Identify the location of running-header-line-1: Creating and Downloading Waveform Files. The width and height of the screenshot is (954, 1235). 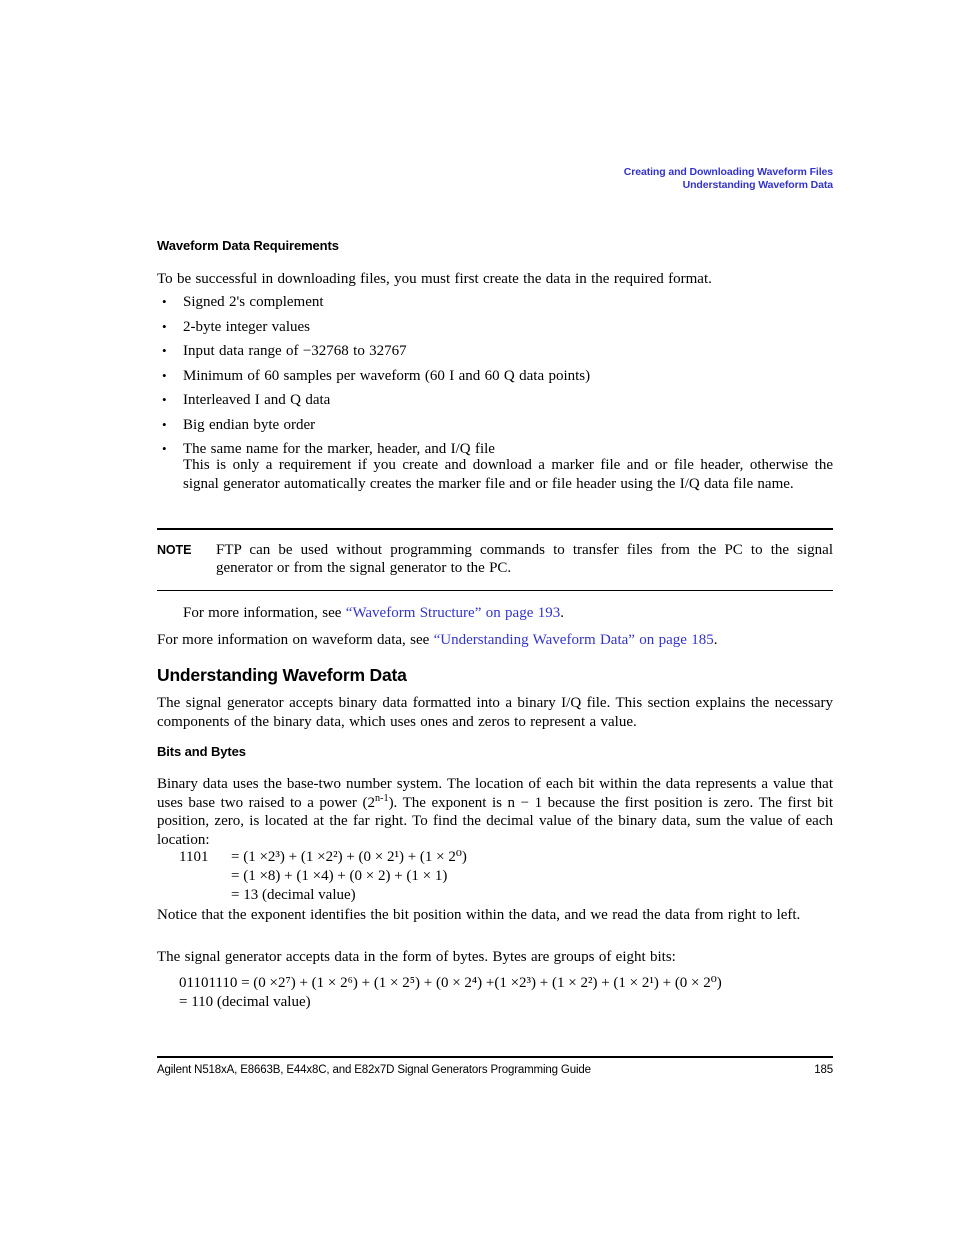
(728, 172).